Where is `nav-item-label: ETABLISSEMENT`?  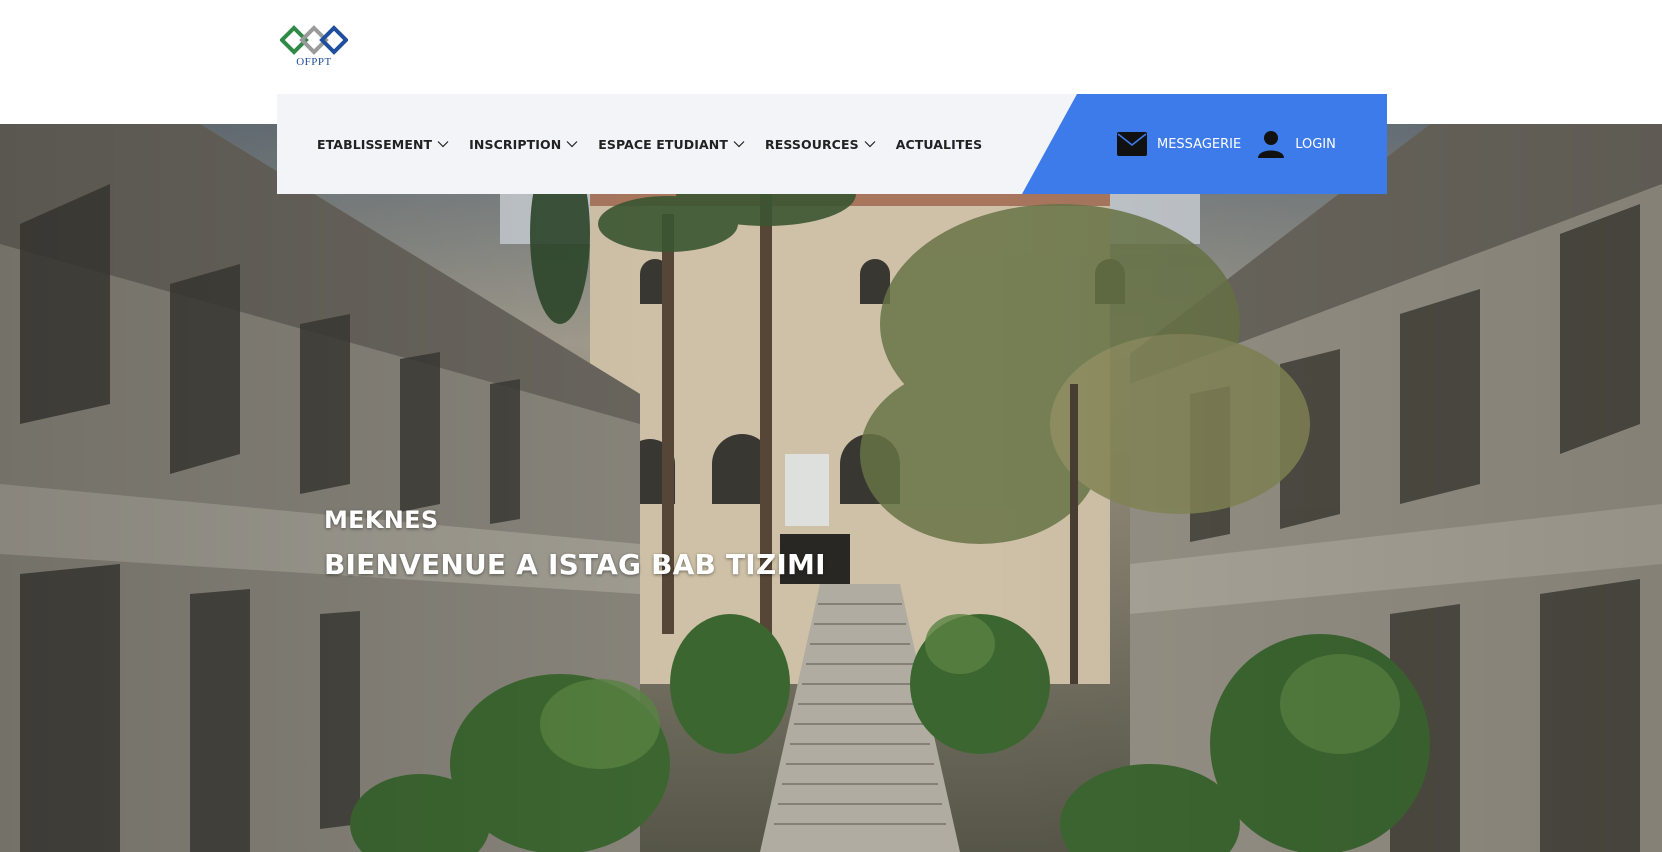
nav-item-label: ETABLISSEMENT is located at coordinates (375, 144).